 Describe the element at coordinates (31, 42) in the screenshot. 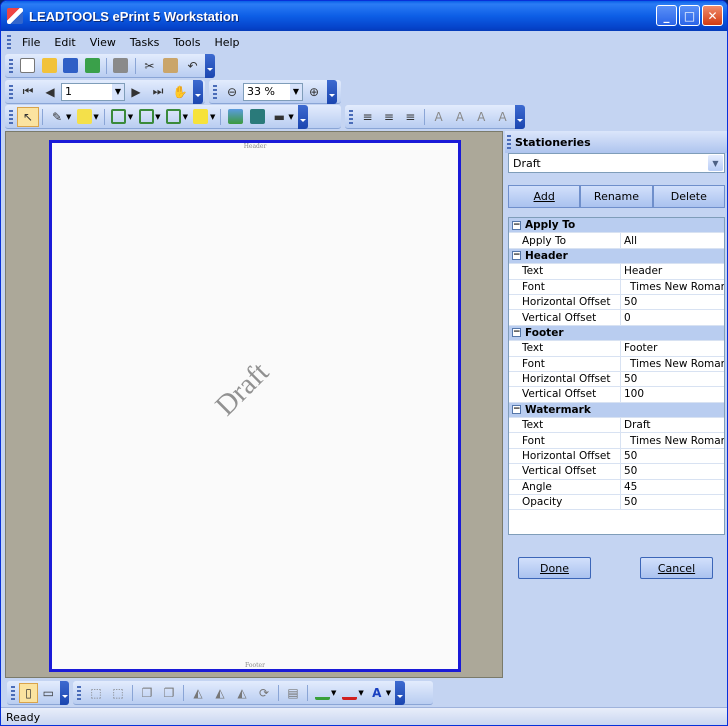

I see `menu-file: File` at that location.